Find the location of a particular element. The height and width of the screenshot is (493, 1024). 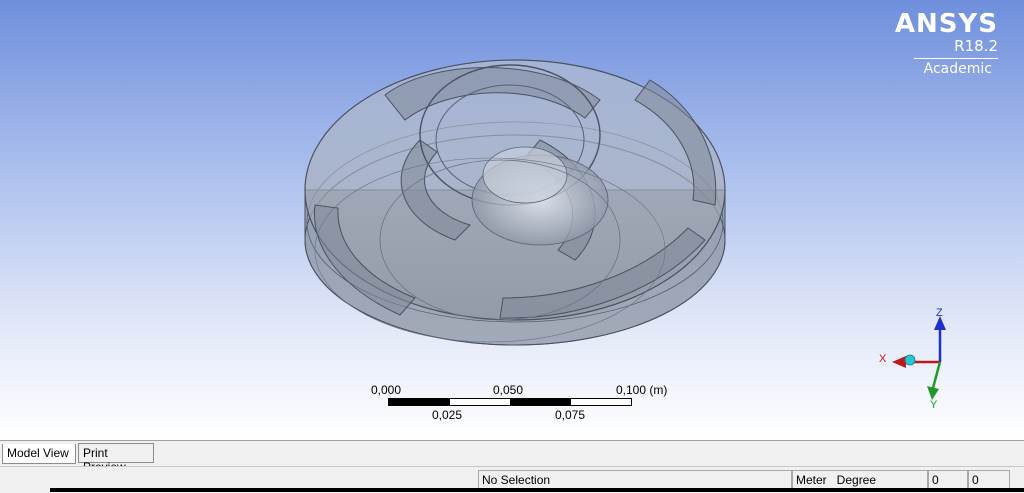

scale-label-050: 0,050 is located at coordinates (508, 390).